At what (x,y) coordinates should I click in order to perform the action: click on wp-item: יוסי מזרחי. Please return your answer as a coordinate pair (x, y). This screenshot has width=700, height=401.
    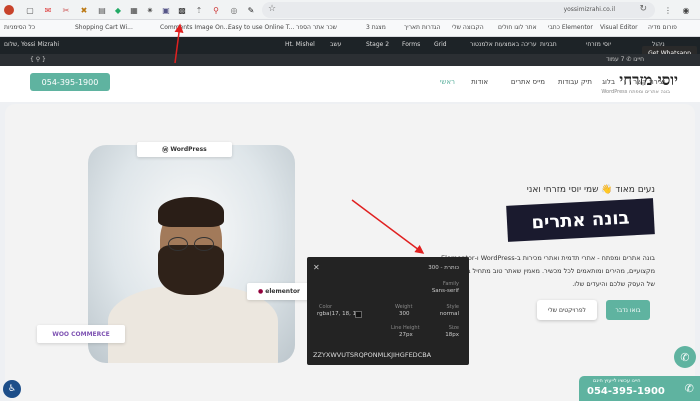
    Looking at the image, I should click on (598, 44).